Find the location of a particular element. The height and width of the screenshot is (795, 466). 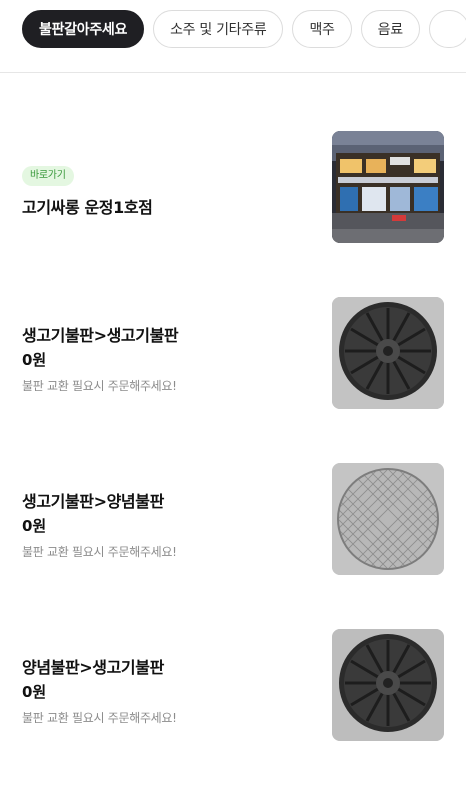

wire-mesh-grill-image is located at coordinates (388, 519).